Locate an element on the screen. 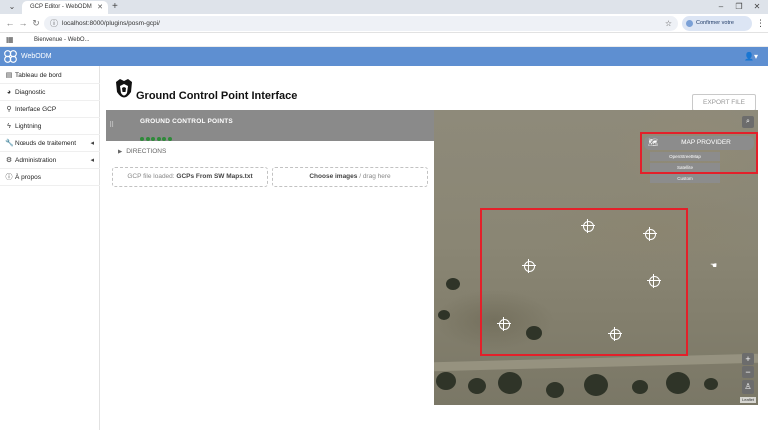  sidebar-item-label: Diagnostic is located at coordinates (30, 92).